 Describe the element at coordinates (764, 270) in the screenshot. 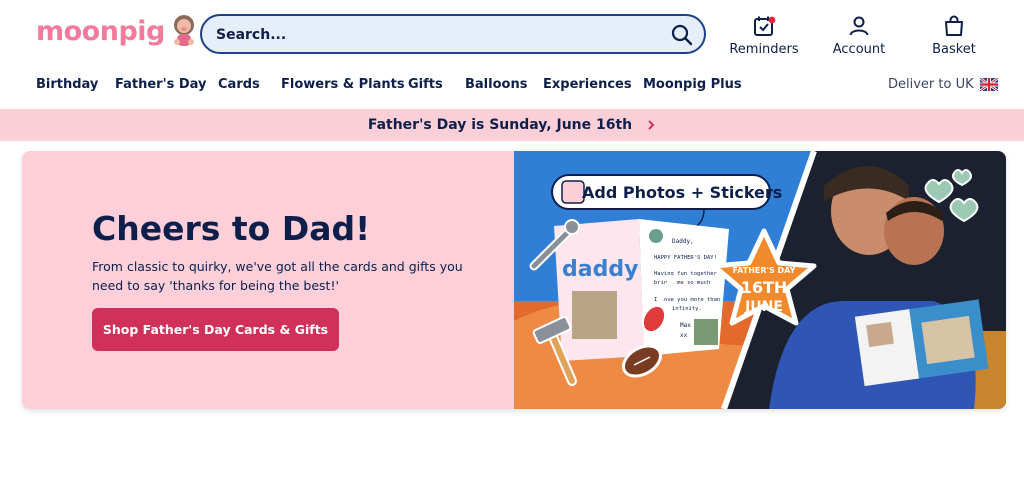

I see `svg-text: FATHER'S DAY` at that location.